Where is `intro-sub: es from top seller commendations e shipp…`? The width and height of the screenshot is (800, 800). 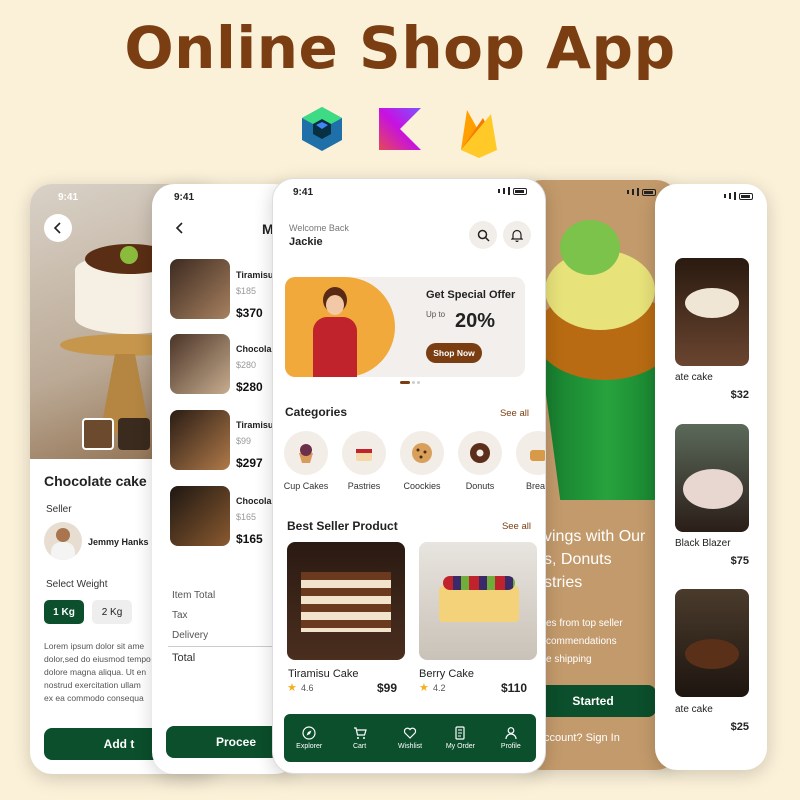 intro-sub: es from top seller commendations e shipp… is located at coordinates (584, 641).